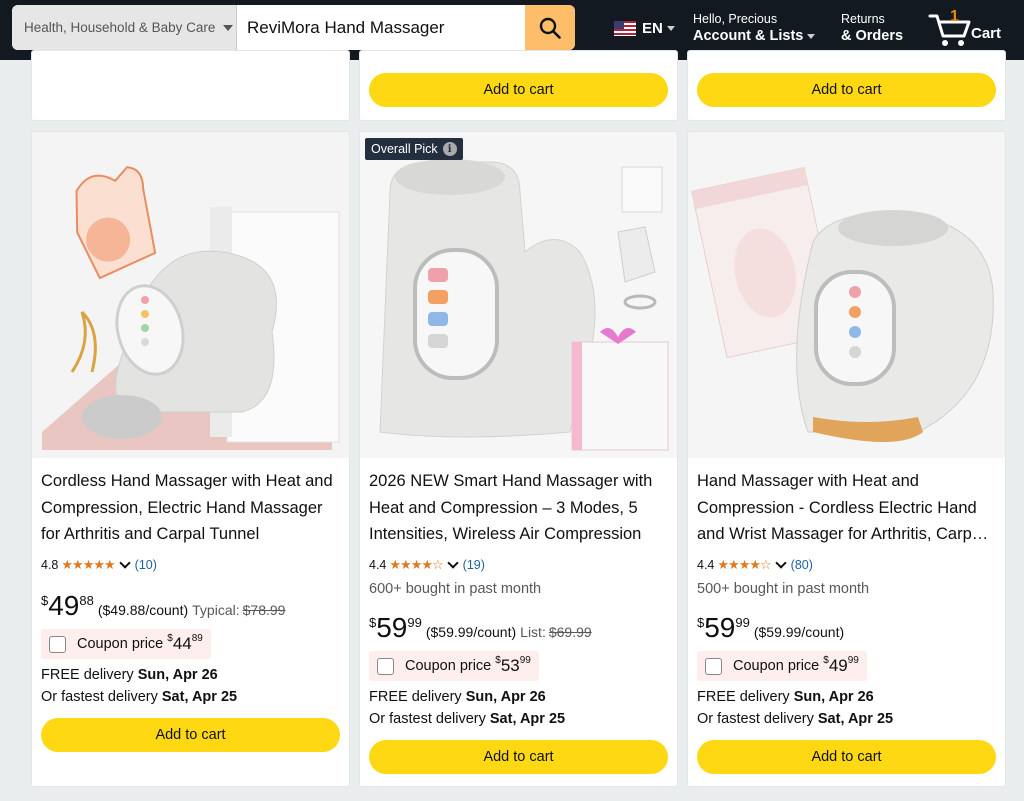 Image resolution: width=1024 pixels, height=801 pixels. I want to click on product-card-partial, so click(190, 85).